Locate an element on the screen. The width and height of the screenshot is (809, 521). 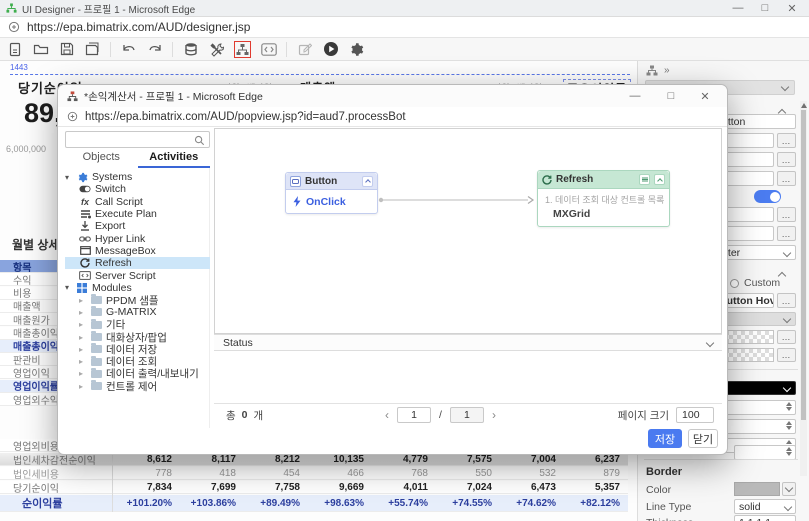
run-play-icon is located at coordinates (330, 49).